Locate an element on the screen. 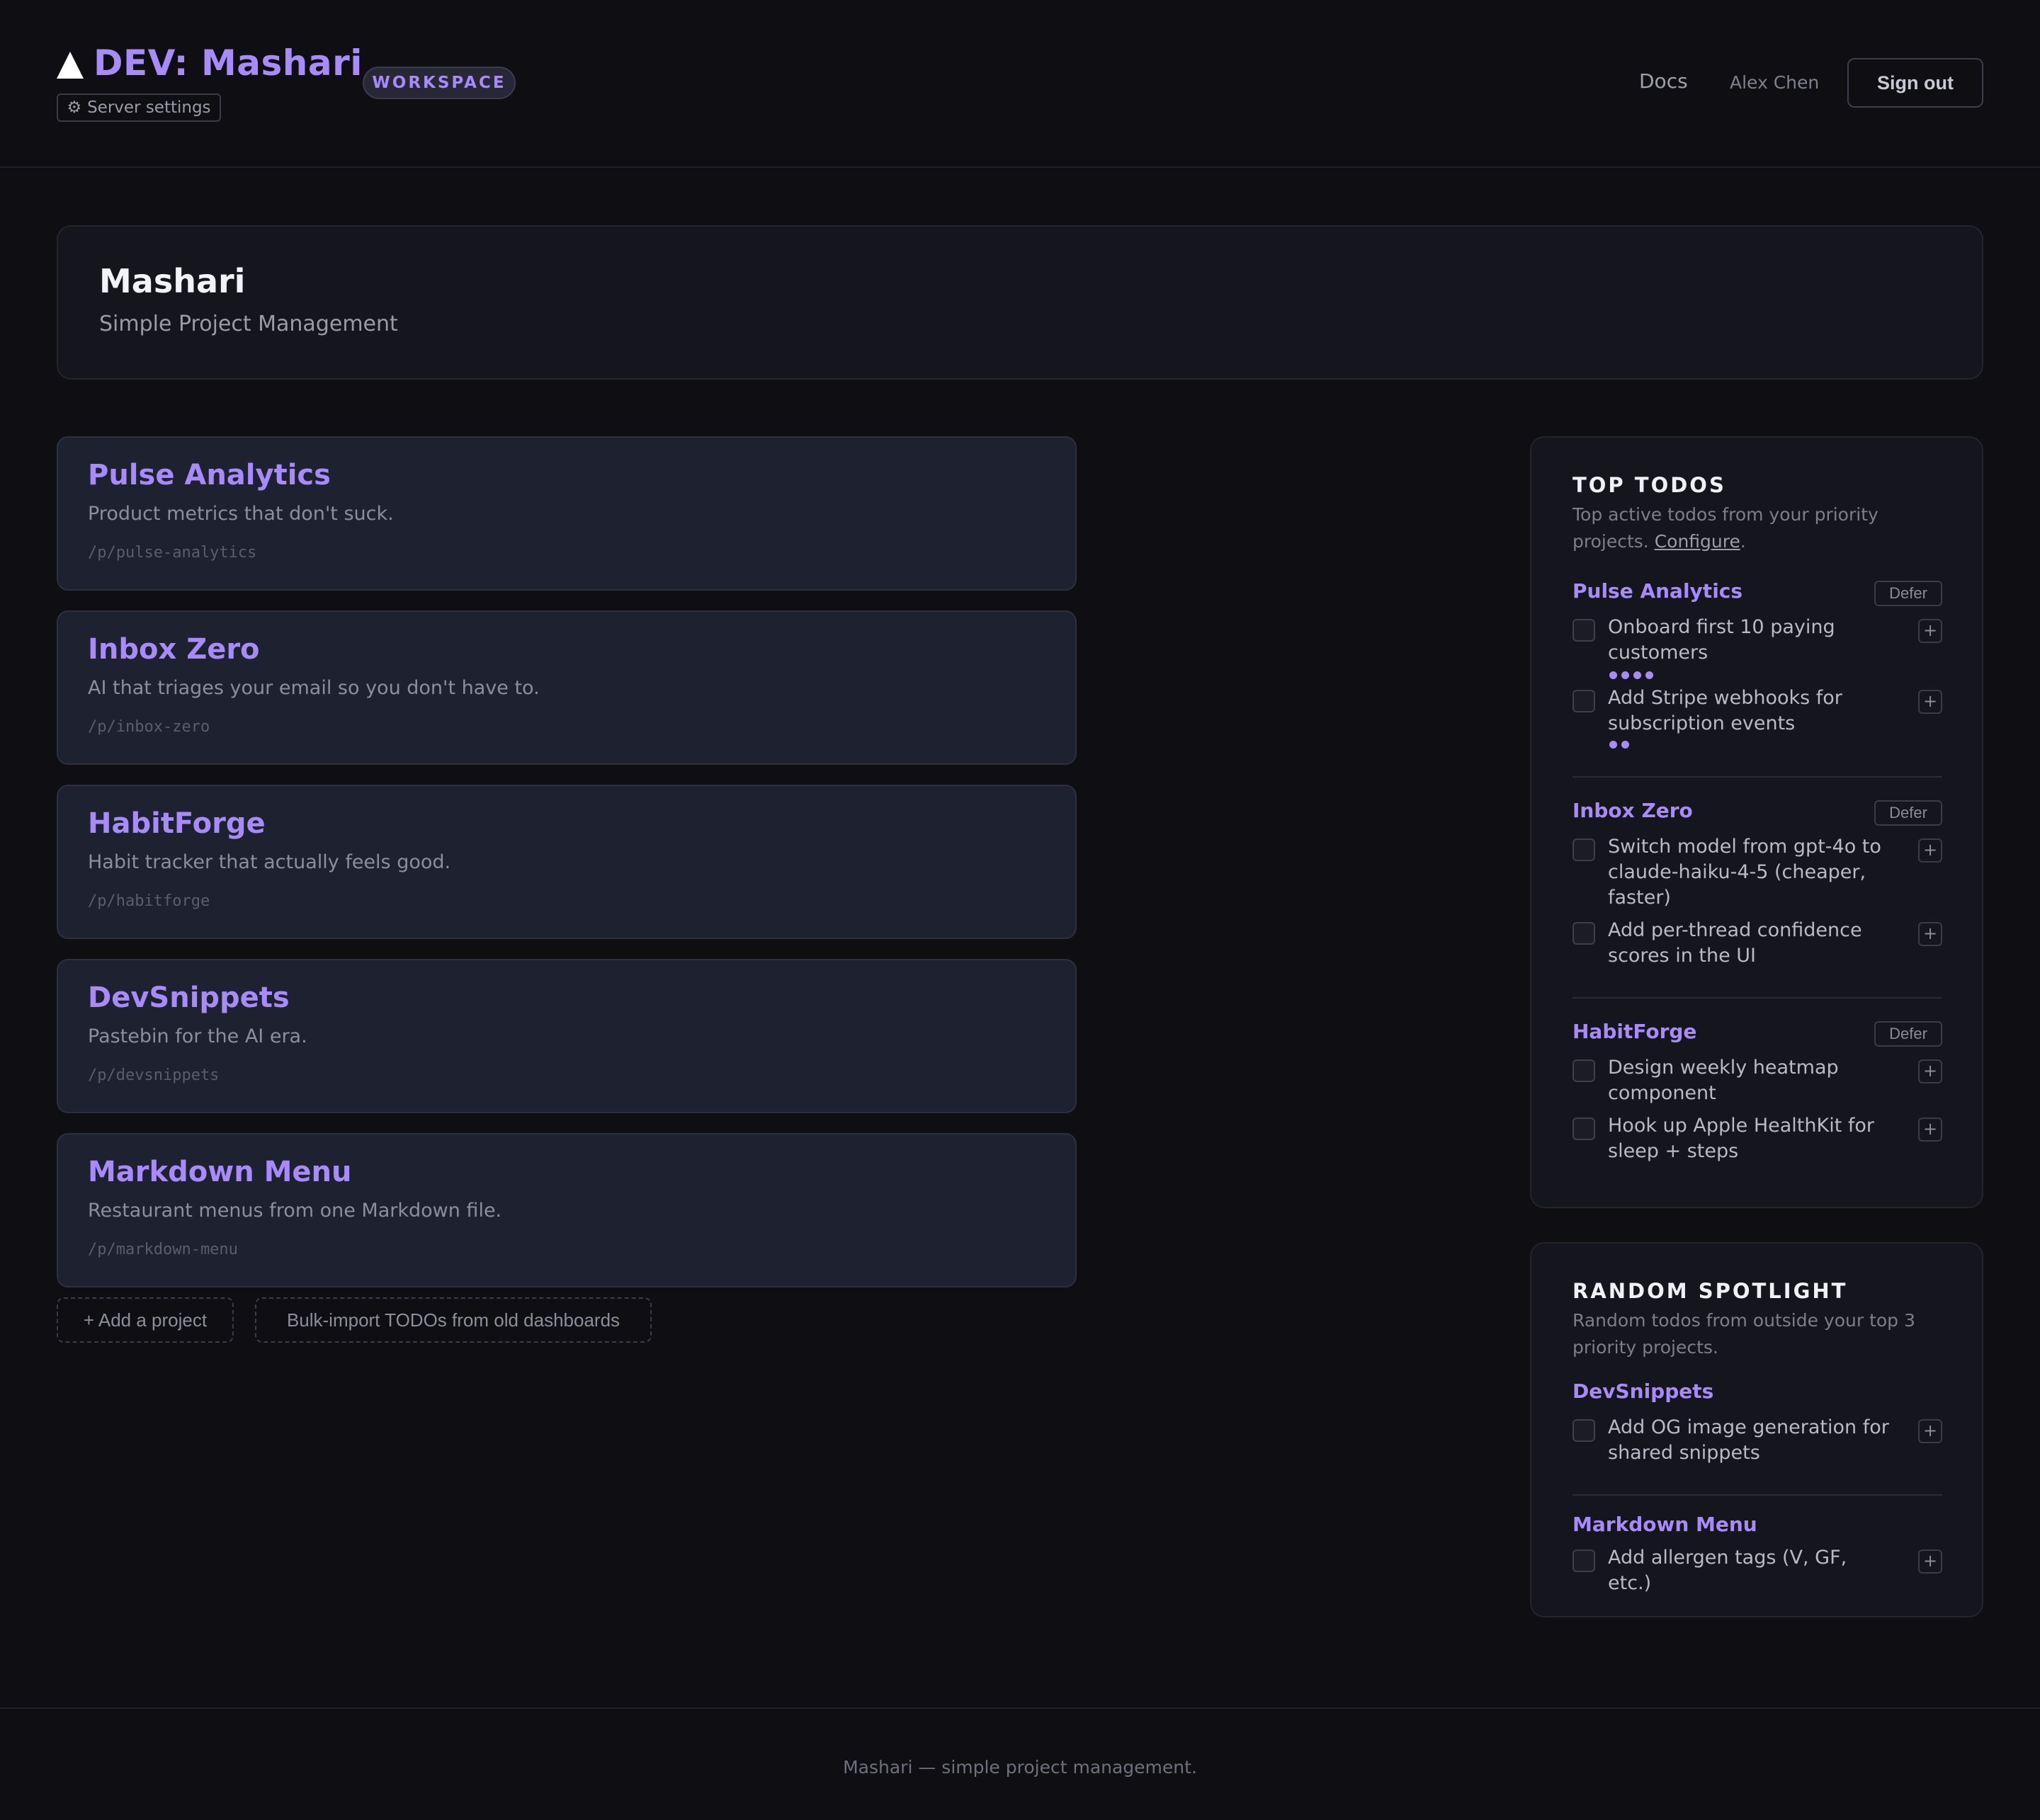 The image size is (2040, 1820). server-settings-label: Server settings is located at coordinates (149, 108).